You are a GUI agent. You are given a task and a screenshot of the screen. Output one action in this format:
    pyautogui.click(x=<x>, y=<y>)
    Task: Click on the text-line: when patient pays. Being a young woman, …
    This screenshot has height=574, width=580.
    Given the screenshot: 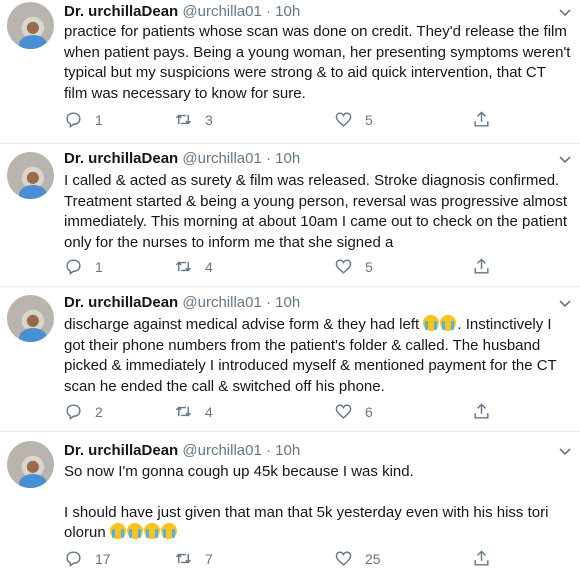 What is the action you would take?
    pyautogui.click(x=317, y=52)
    